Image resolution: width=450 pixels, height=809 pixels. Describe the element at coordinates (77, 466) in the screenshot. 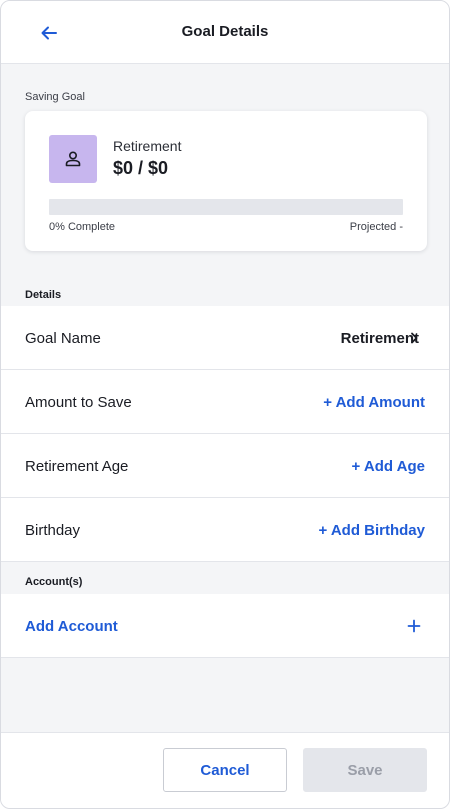

I see `row-label: Retirement Age` at that location.